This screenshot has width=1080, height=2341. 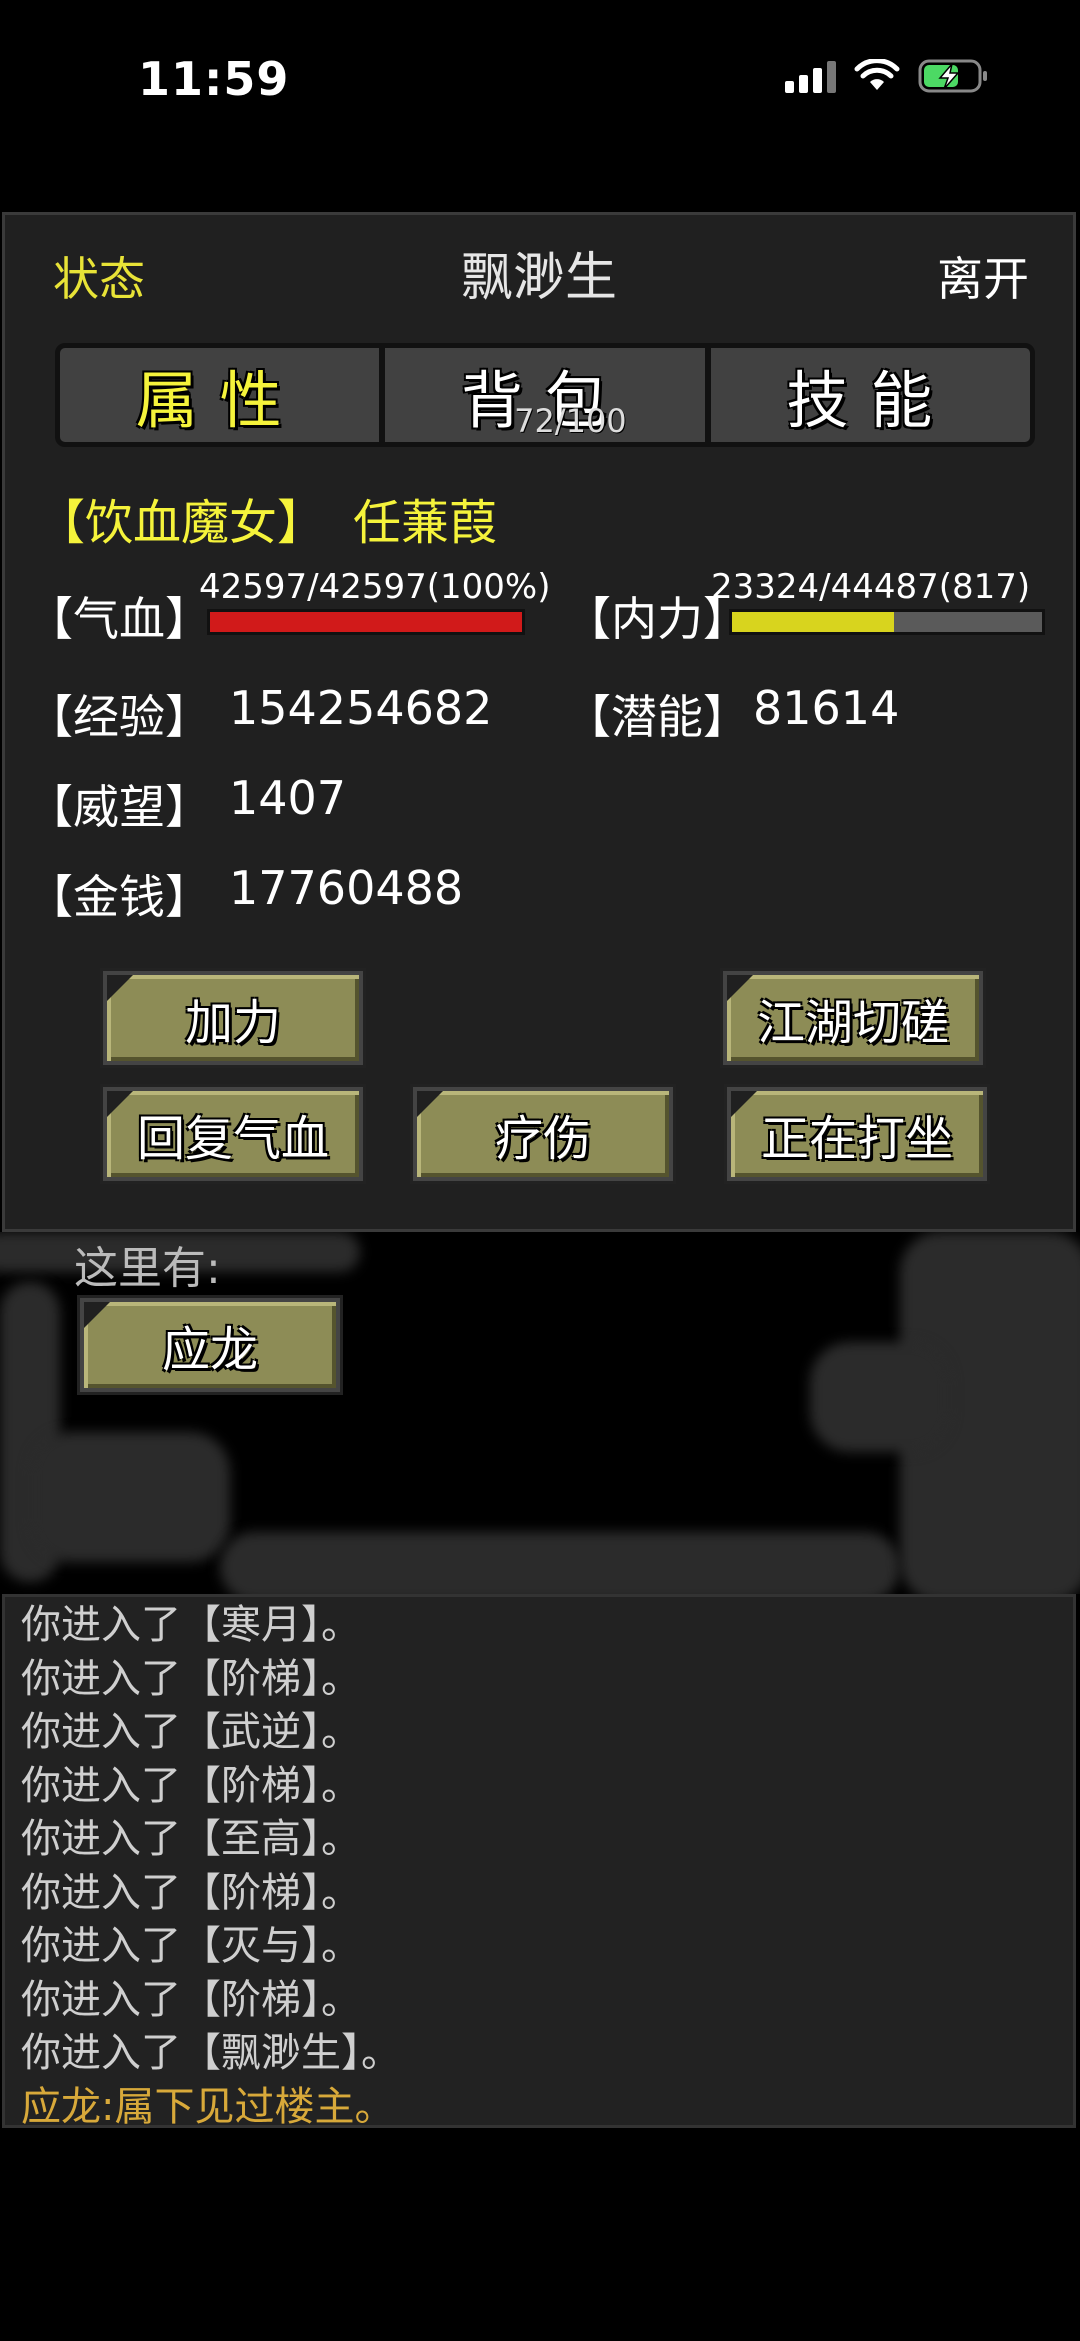 I want to click on location-title: 飘渺生, so click(x=538, y=278).